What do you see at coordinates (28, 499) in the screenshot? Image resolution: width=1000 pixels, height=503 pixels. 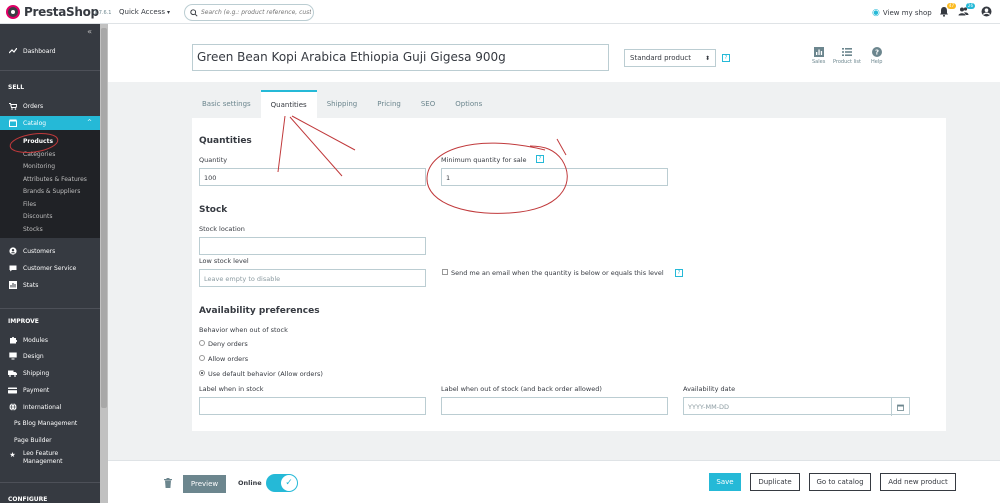 I see `sidebar-section-configure: CONFIGURE` at bounding box center [28, 499].